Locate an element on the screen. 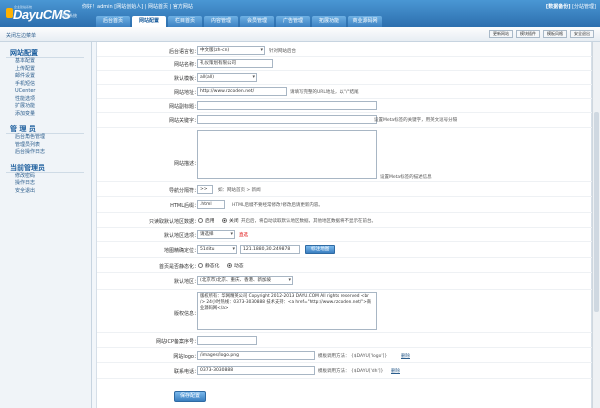  html-suffix-input: .html is located at coordinates (211, 204).